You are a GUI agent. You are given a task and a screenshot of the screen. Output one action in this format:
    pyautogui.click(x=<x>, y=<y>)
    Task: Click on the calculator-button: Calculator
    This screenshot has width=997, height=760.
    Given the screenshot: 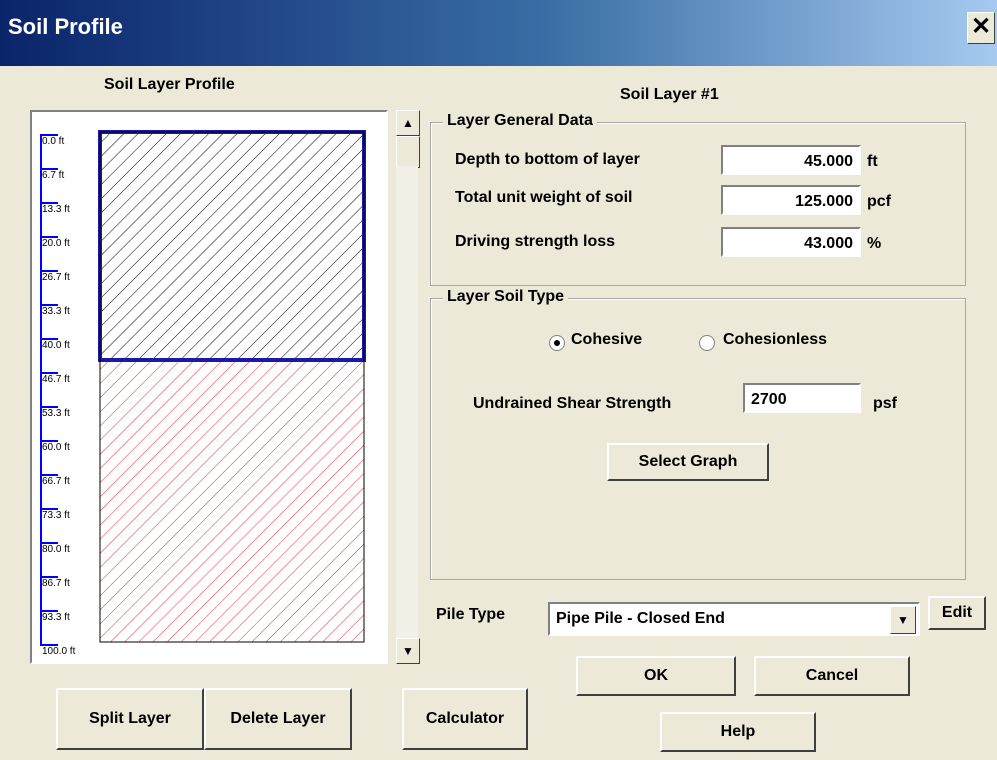 What is the action you would take?
    pyautogui.click(x=465, y=719)
    